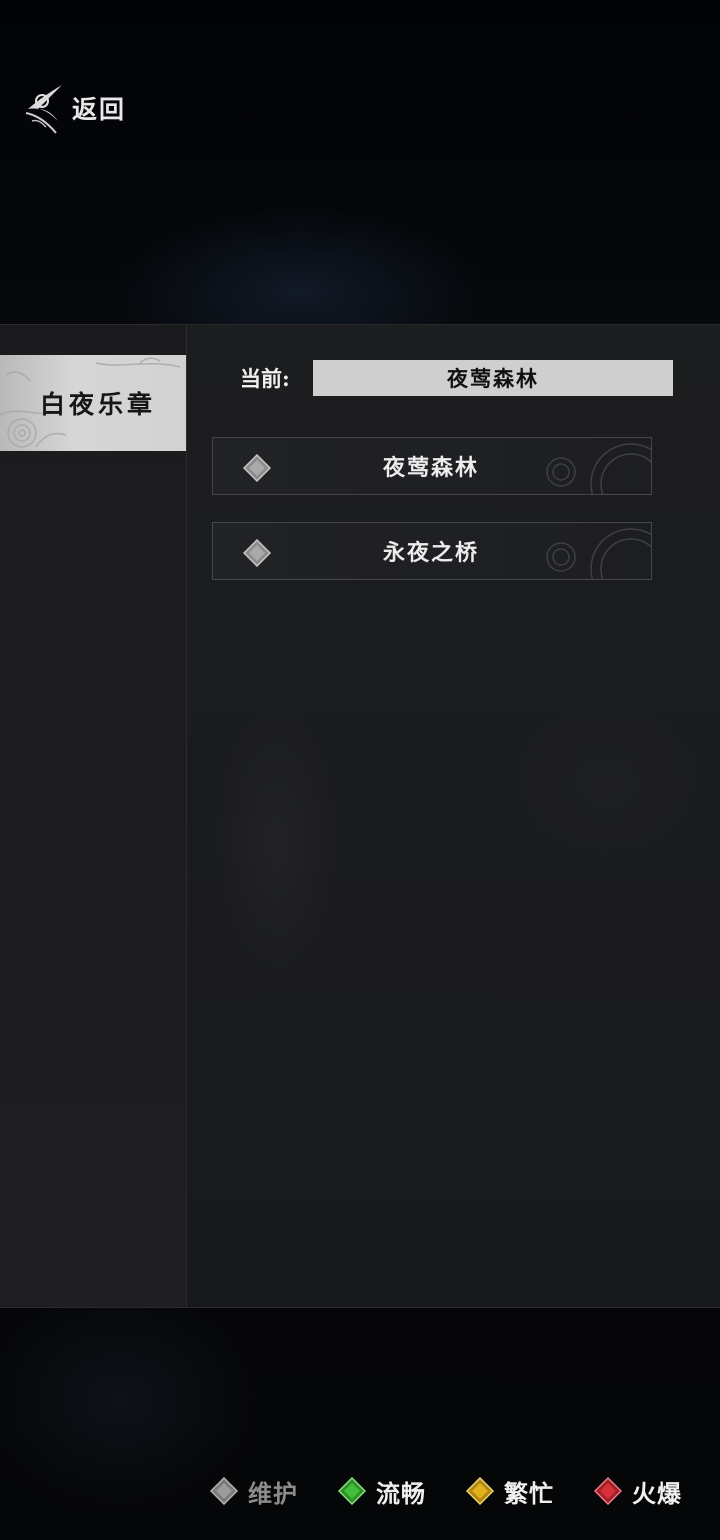 This screenshot has height=1540, width=720. I want to click on legend-item-maintenance: 维护, so click(254, 1491).